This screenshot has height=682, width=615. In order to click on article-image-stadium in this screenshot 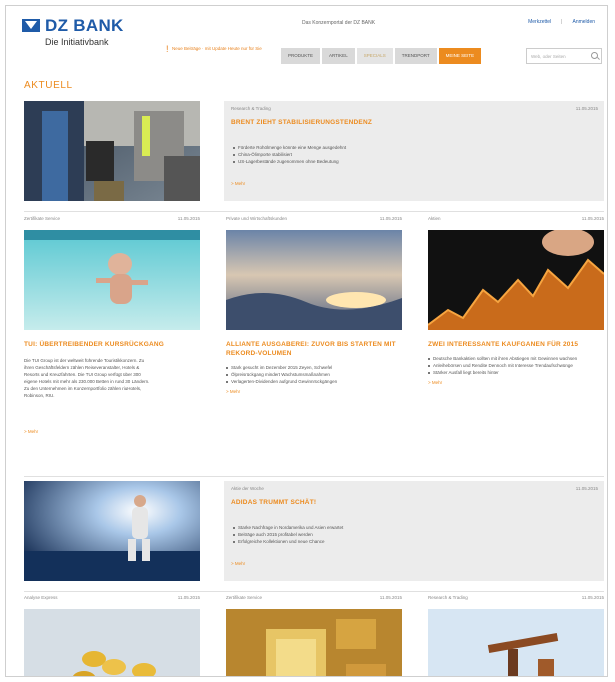, I will do `click(112, 531)`.